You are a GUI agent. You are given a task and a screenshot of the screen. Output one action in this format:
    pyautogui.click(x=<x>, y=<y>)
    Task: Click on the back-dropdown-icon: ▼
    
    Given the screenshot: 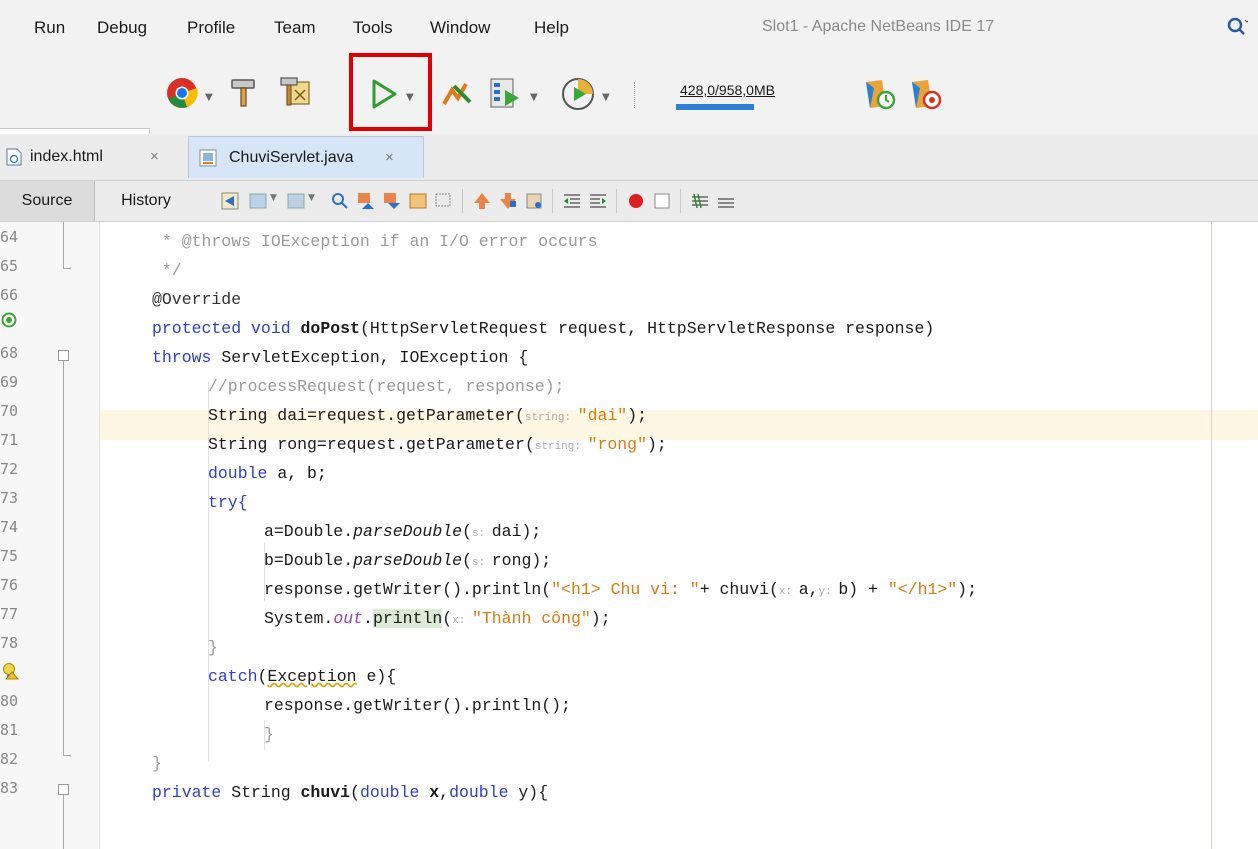 What is the action you would take?
    pyautogui.click(x=273, y=198)
    